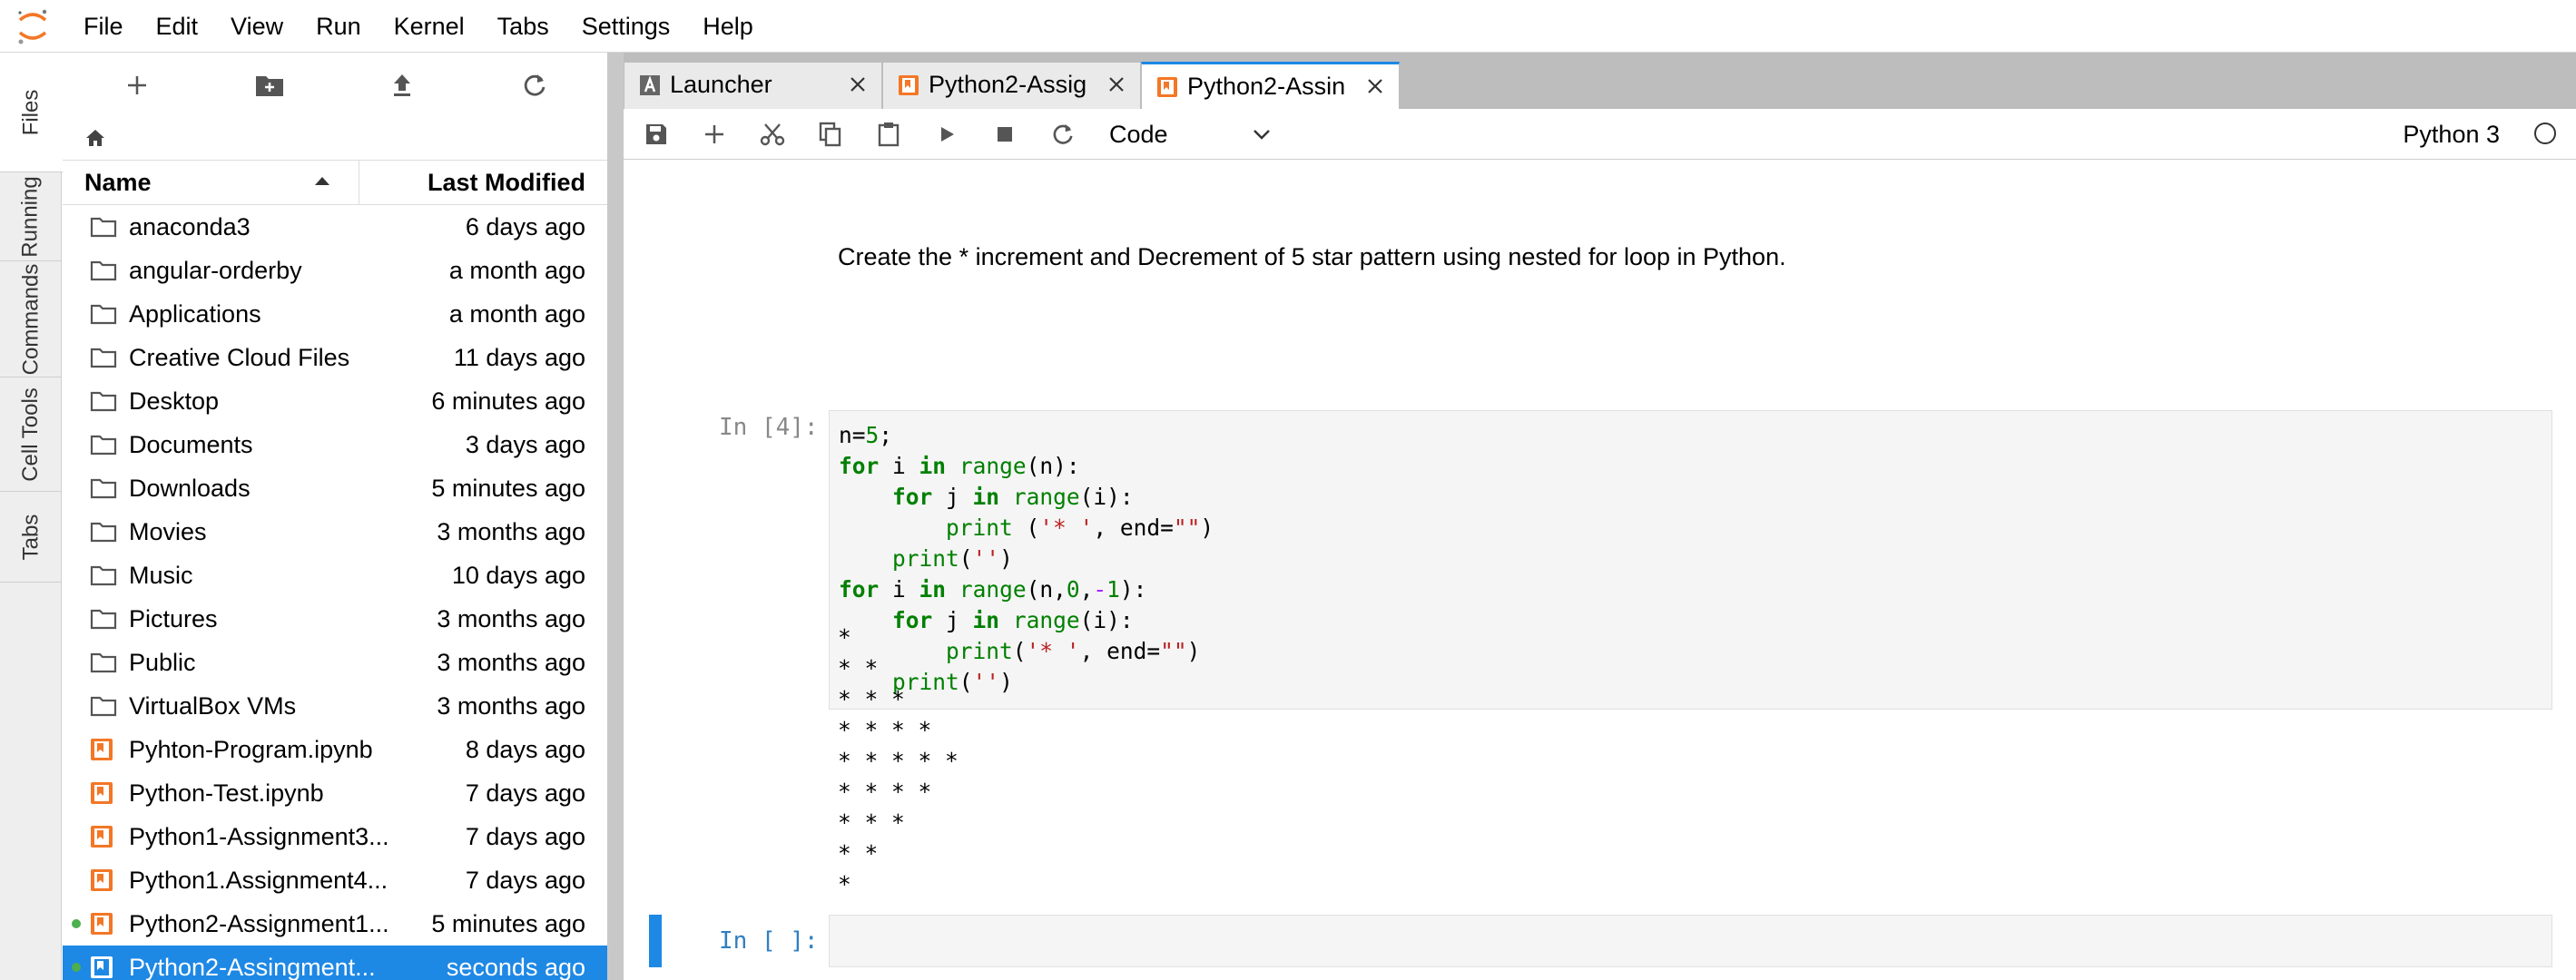 This screenshot has width=2576, height=980. What do you see at coordinates (335, 793) in the screenshot?
I see `file-list-item: Python-Test.ipynb 7 days ago` at bounding box center [335, 793].